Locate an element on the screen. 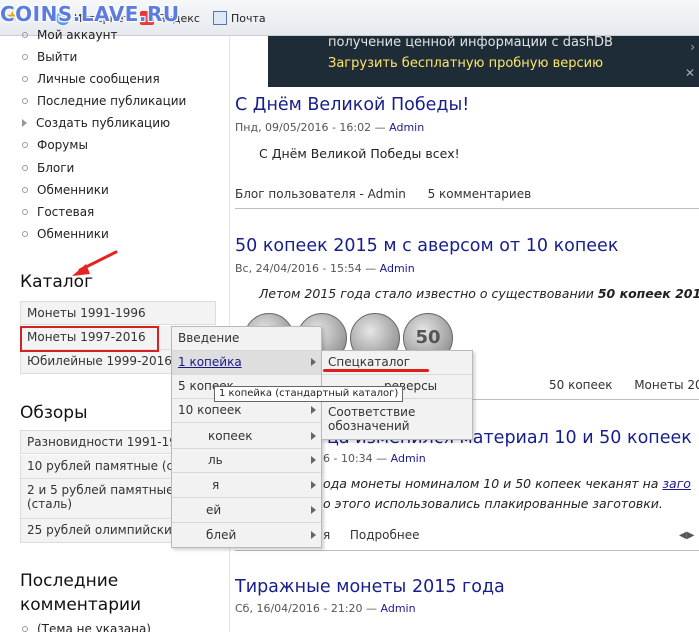 Image resolution: width=699 pixels, height=632 pixels. expand-triangle-icon is located at coordinates (24, 123).